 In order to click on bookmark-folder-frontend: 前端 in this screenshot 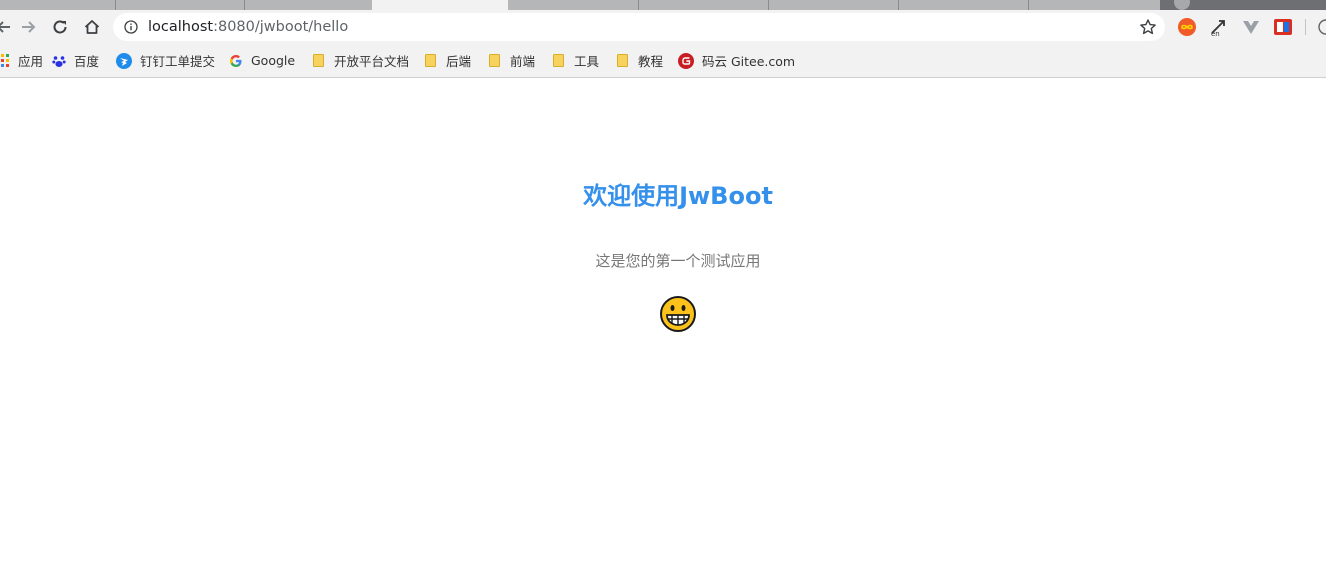, I will do `click(512, 60)`.